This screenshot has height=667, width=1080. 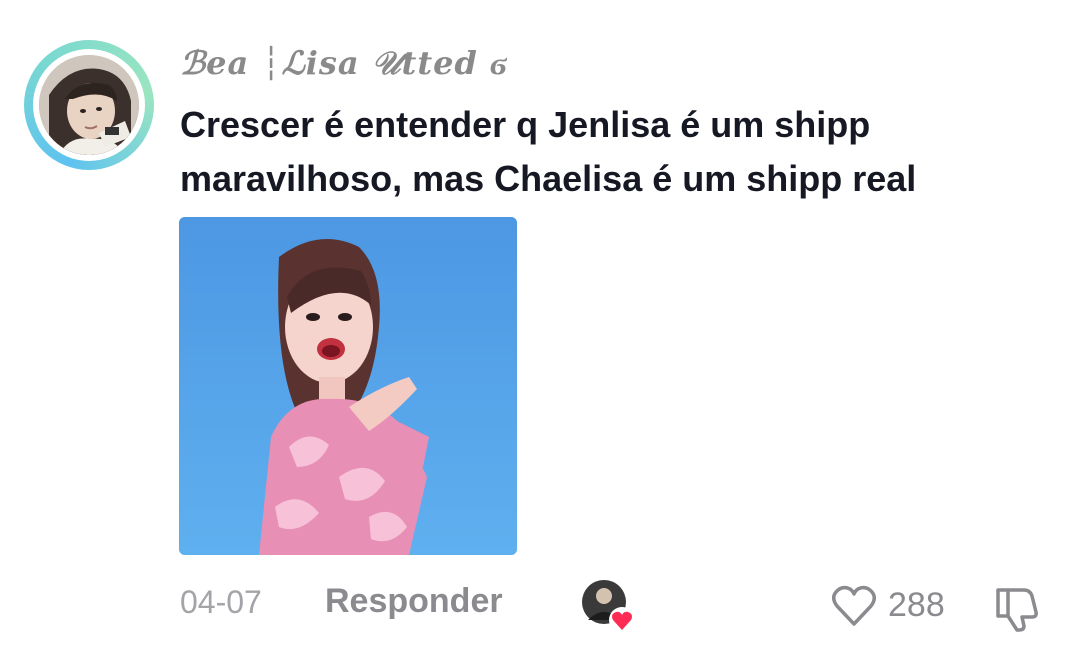 I want to click on like-button, so click(x=854, y=606).